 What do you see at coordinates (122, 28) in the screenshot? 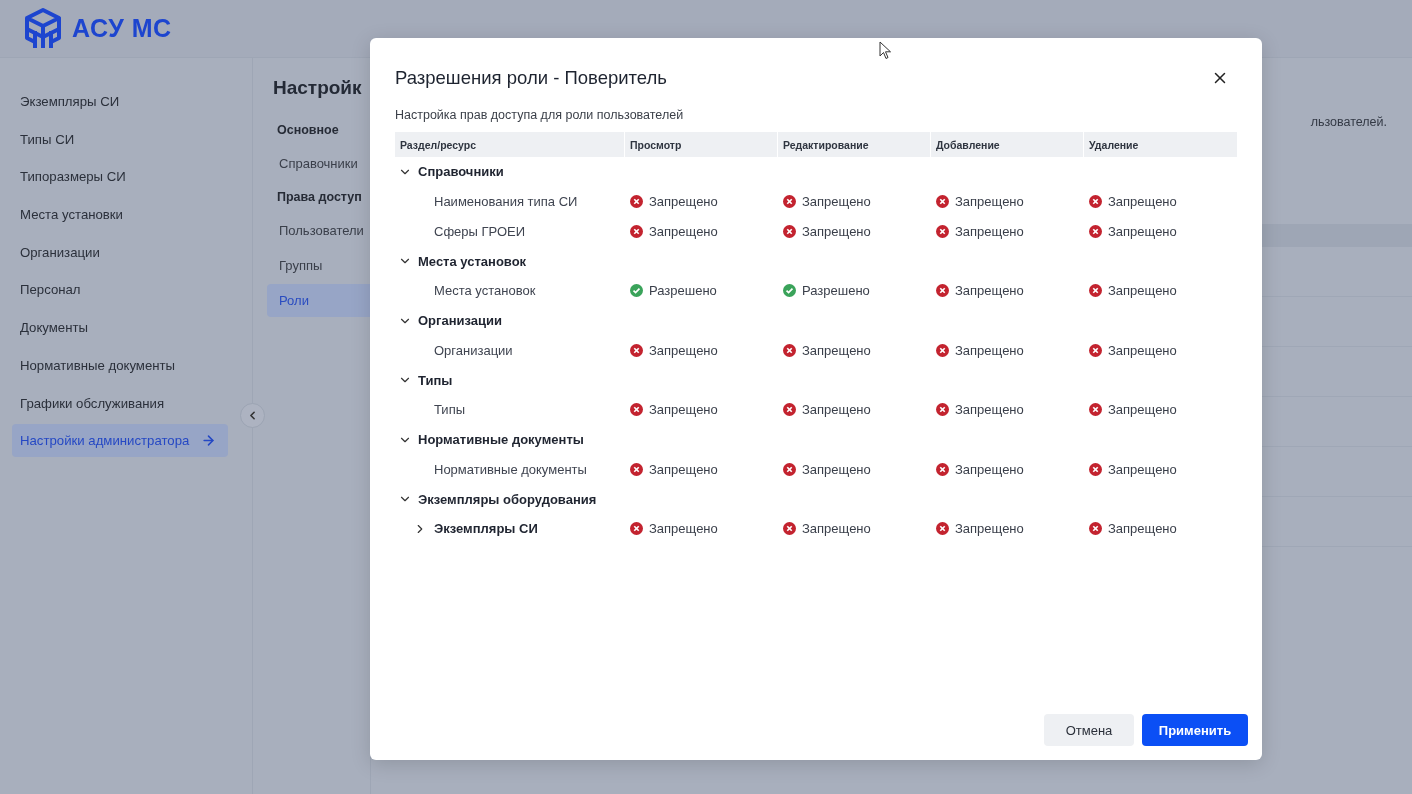
I see `app-logo: АСУ МС` at bounding box center [122, 28].